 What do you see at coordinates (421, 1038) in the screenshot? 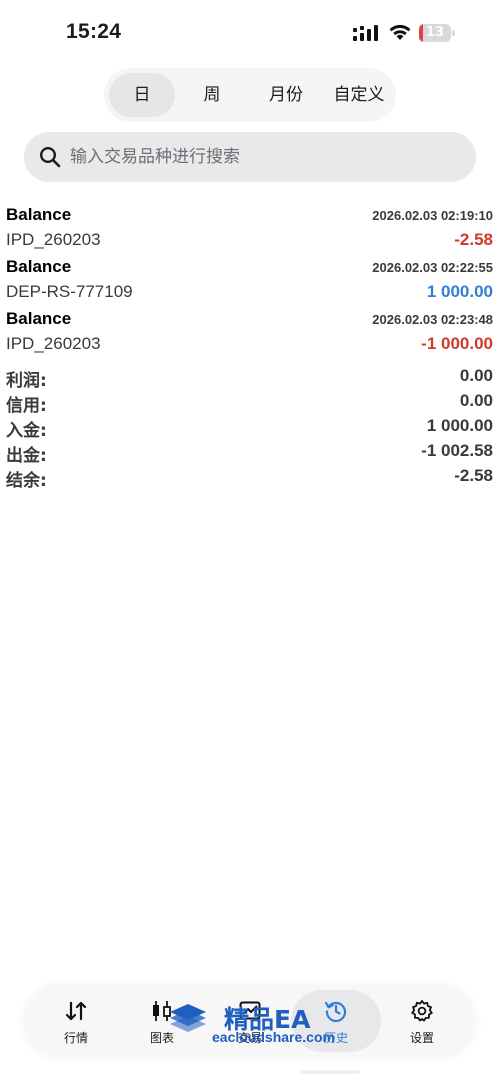
I see `tab-label: 设置` at bounding box center [421, 1038].